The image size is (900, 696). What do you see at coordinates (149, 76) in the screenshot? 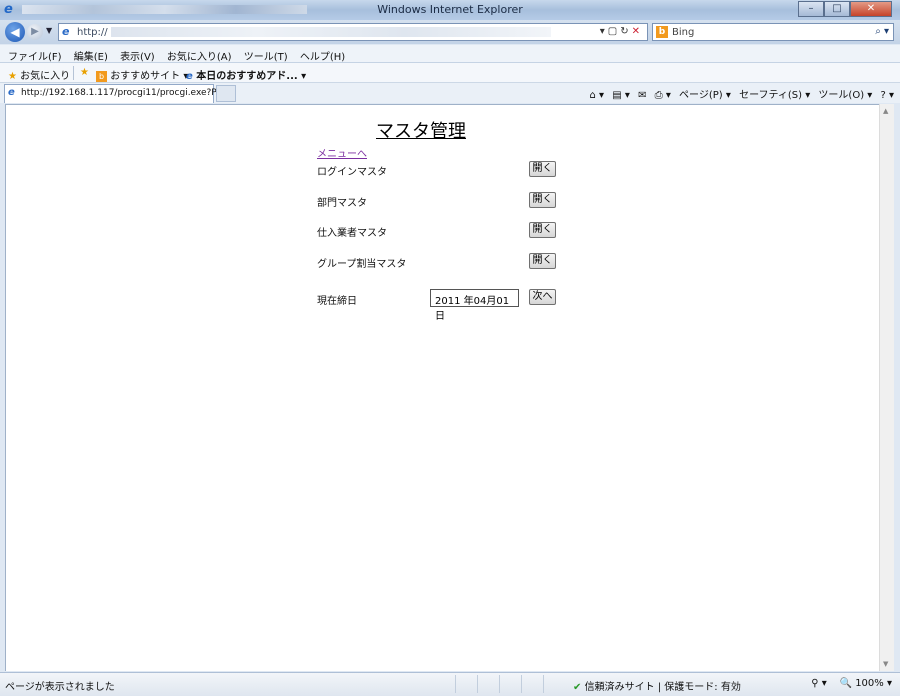
I see `suggested-sites-label: おすすめサイト ▾` at bounding box center [149, 76].